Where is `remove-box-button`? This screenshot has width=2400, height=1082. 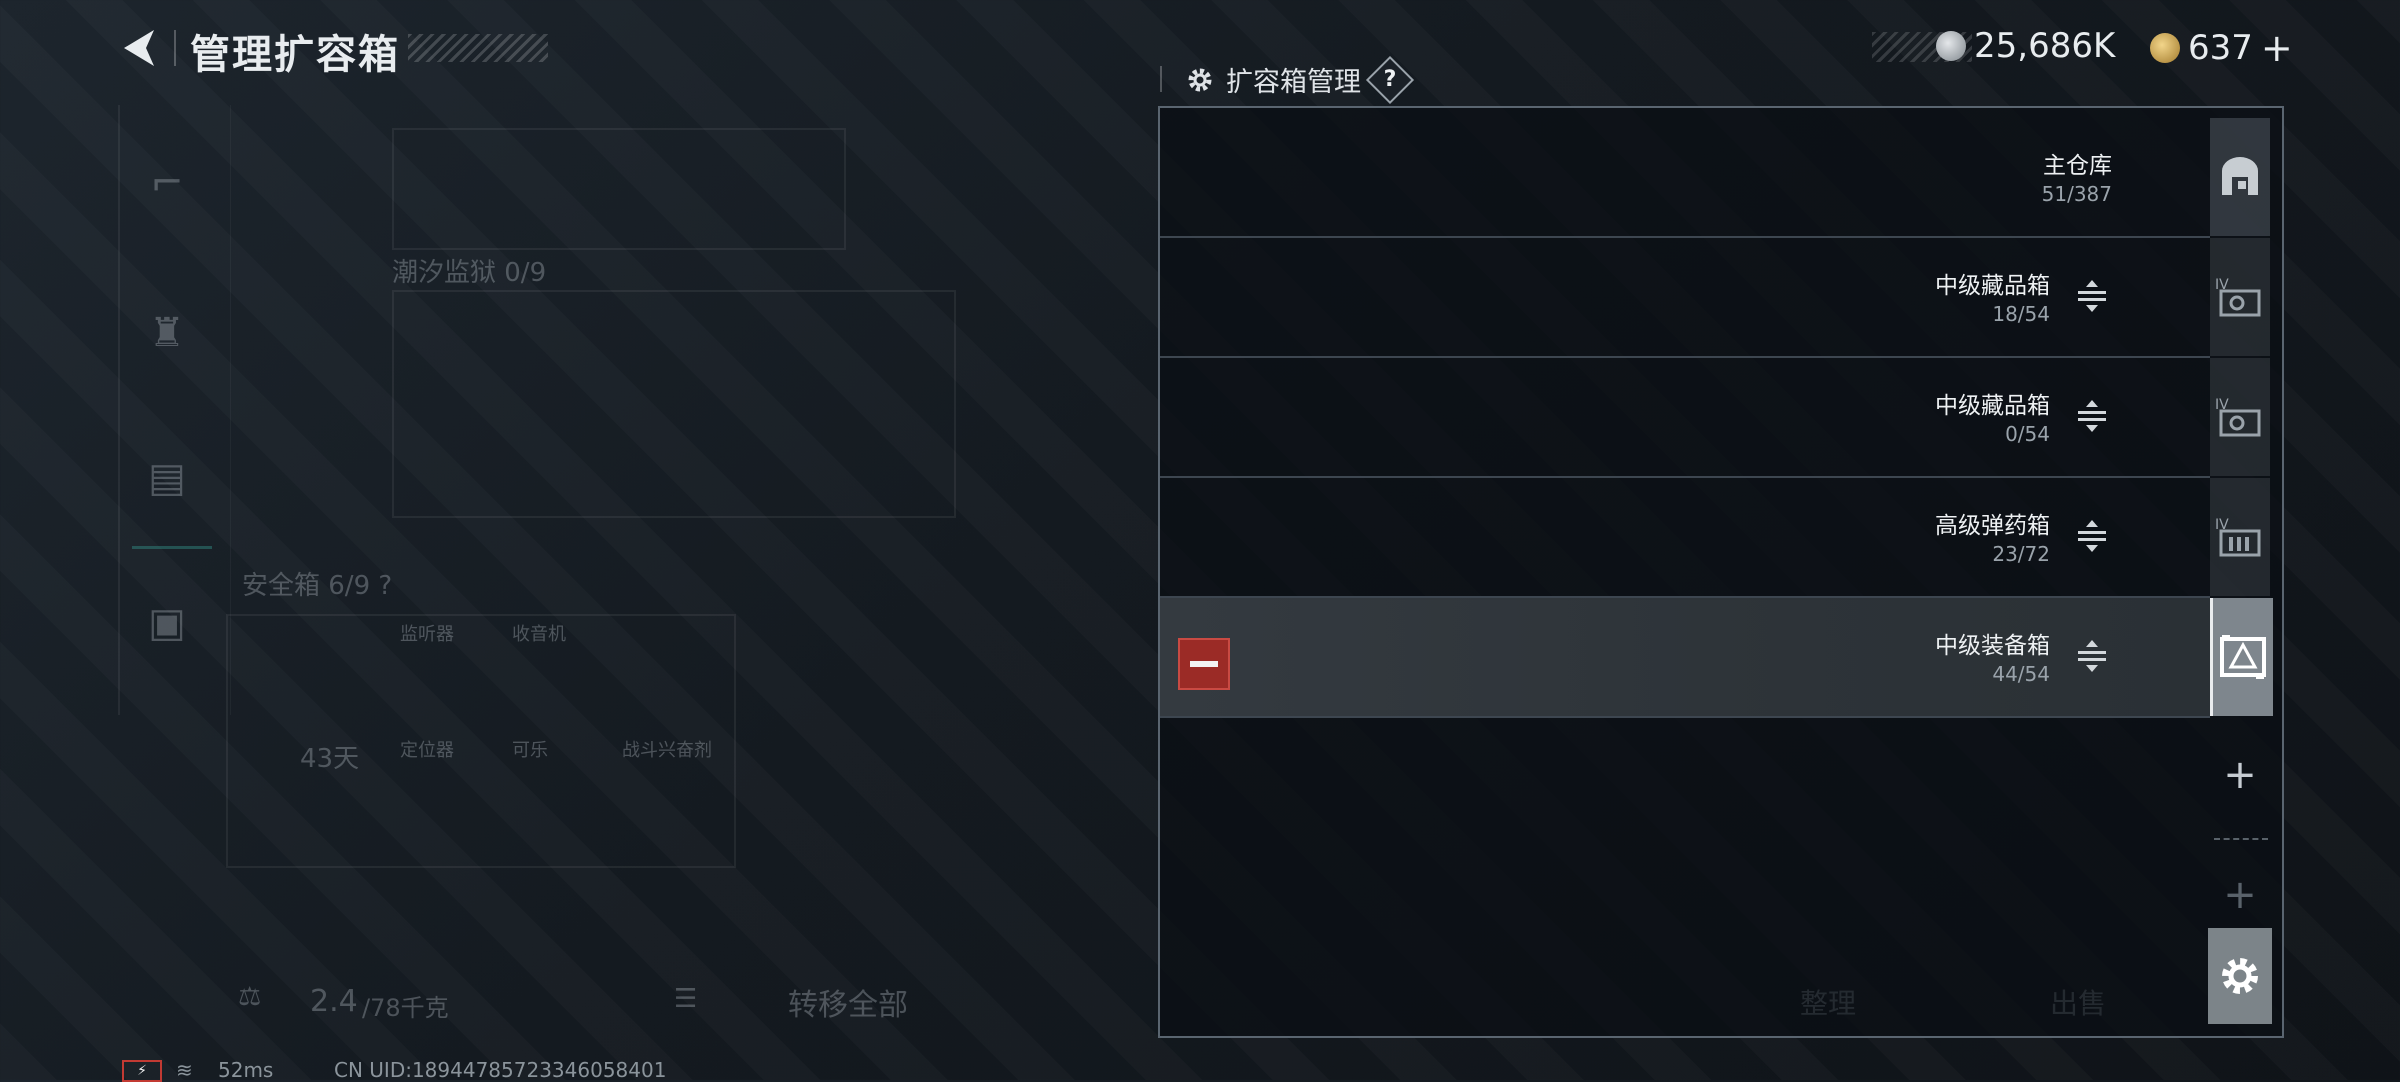
remove-box-button is located at coordinates (1204, 664).